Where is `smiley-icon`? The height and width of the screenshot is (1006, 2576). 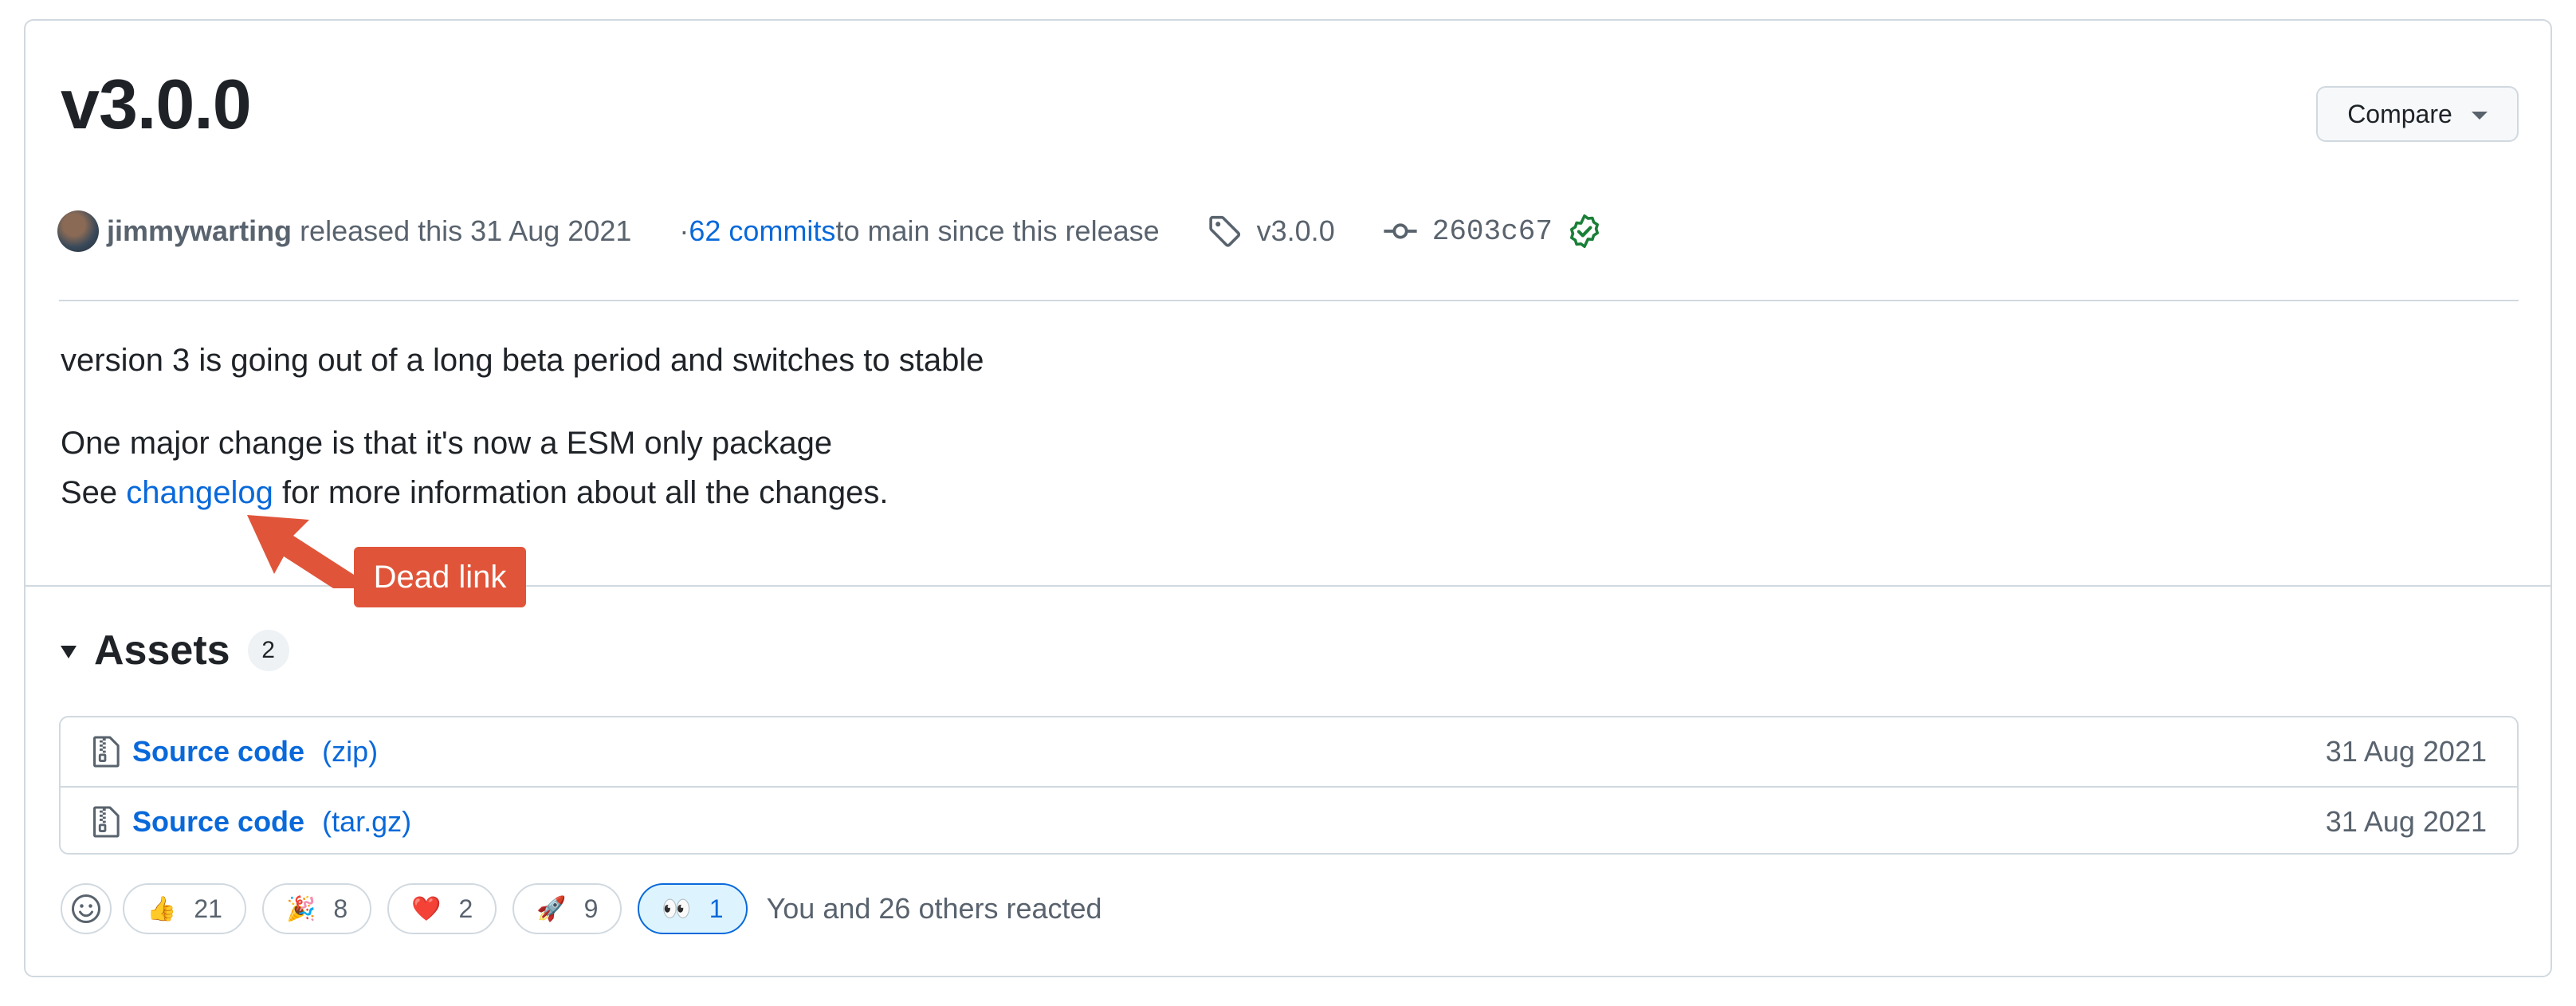
smiley-icon is located at coordinates (86, 908).